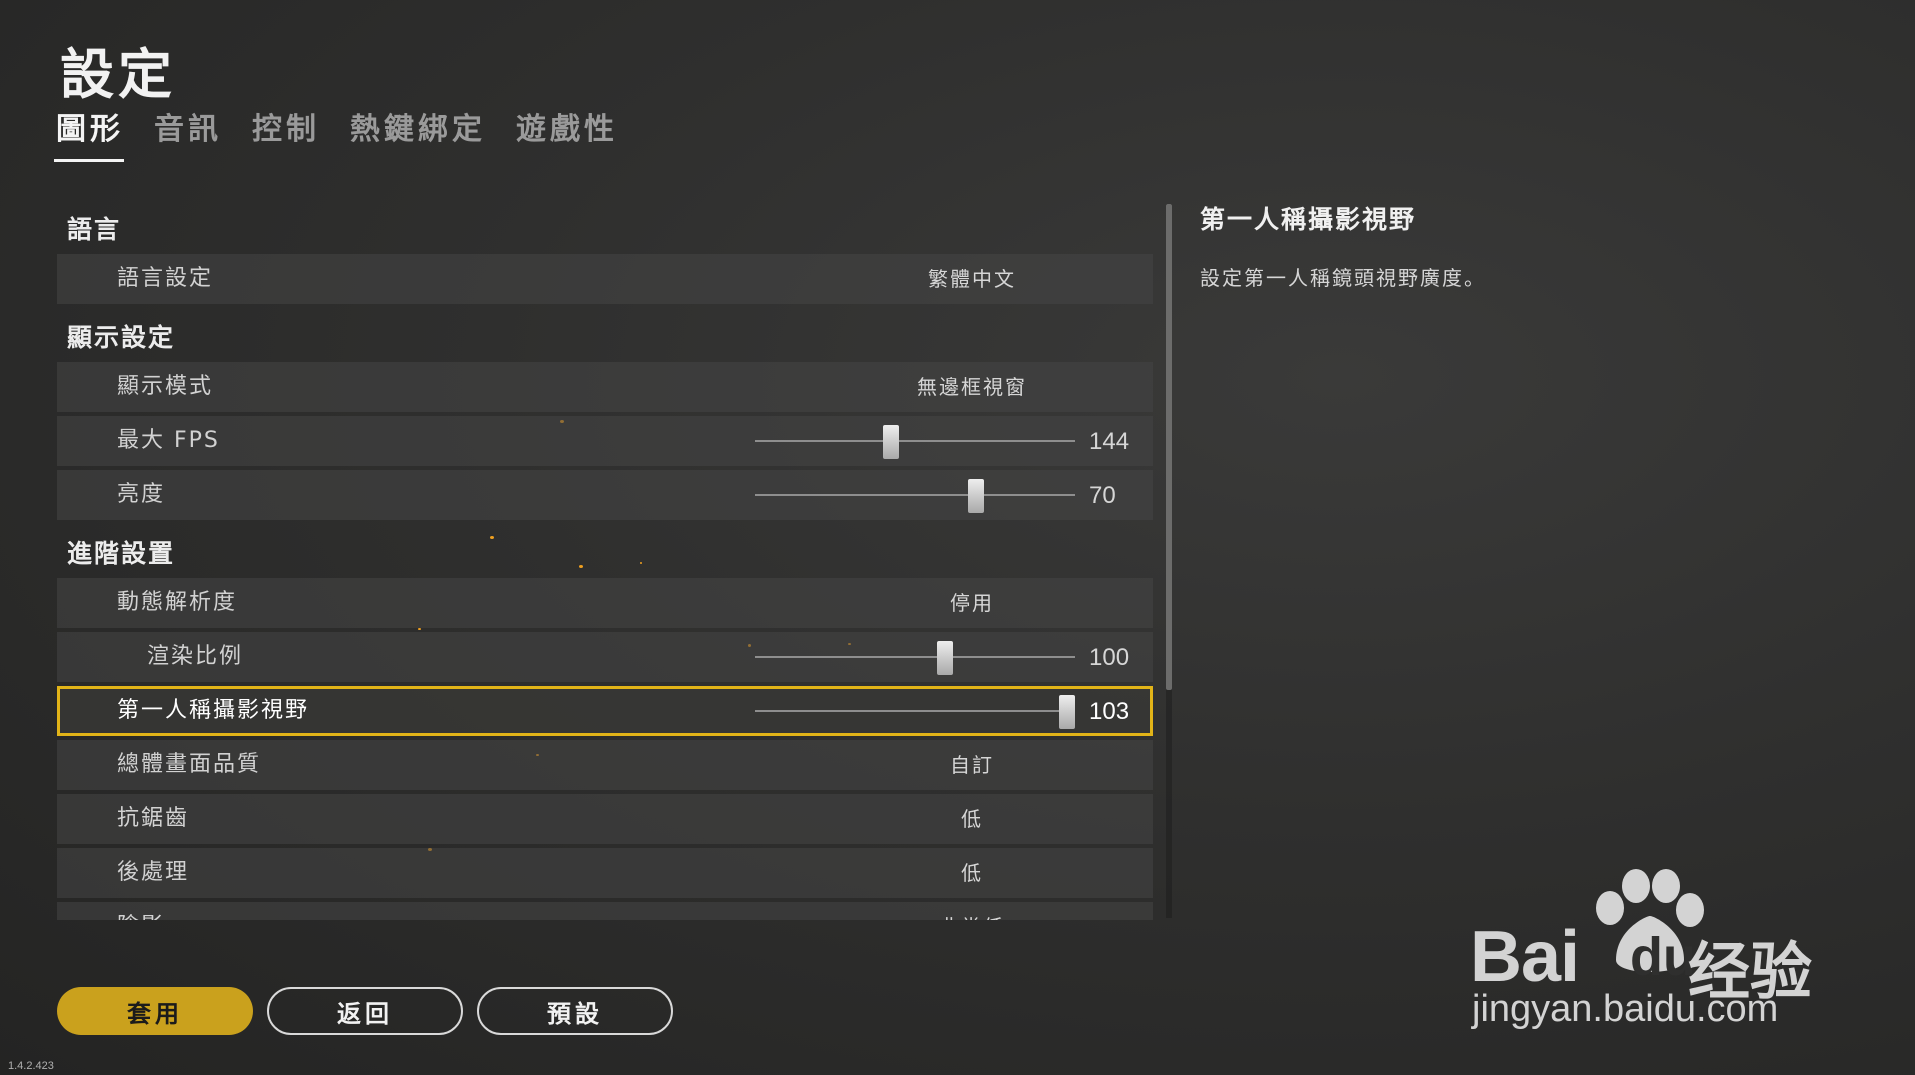 Image resolution: width=1915 pixels, height=1075 pixels. Describe the element at coordinates (153, 818) in the screenshot. I see `setting-label: 抗鋸齒` at that location.